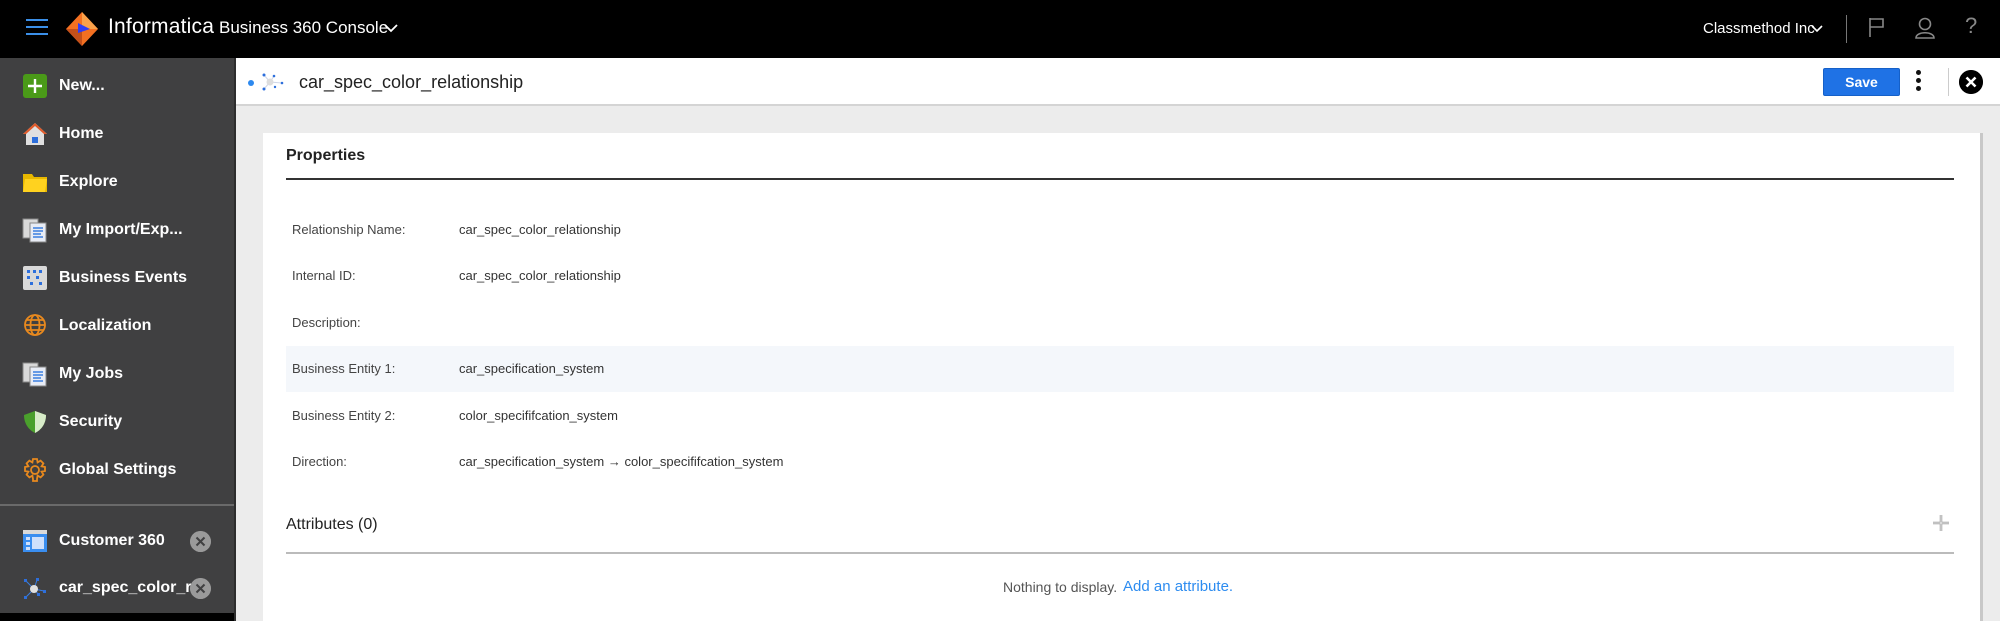 This screenshot has width=2000, height=621. I want to click on org-selector: Classmethod Inc, so click(1759, 28).